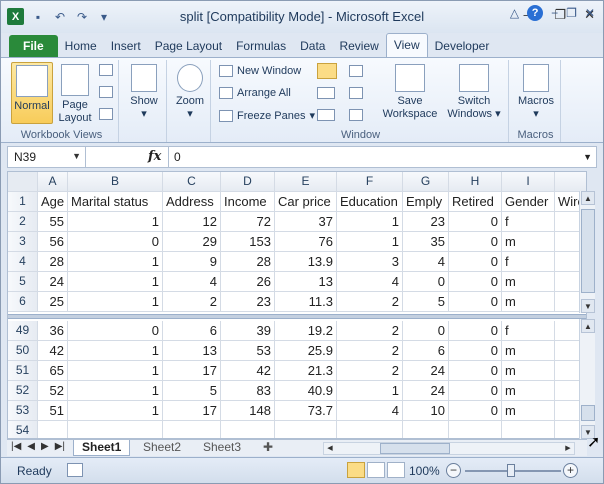  I want to click on unhide-button, so click(326, 115).